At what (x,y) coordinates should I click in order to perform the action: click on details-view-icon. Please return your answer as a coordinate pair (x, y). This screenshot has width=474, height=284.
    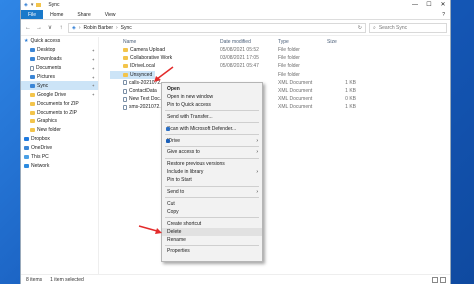
    Looking at the image, I should click on (435, 279).